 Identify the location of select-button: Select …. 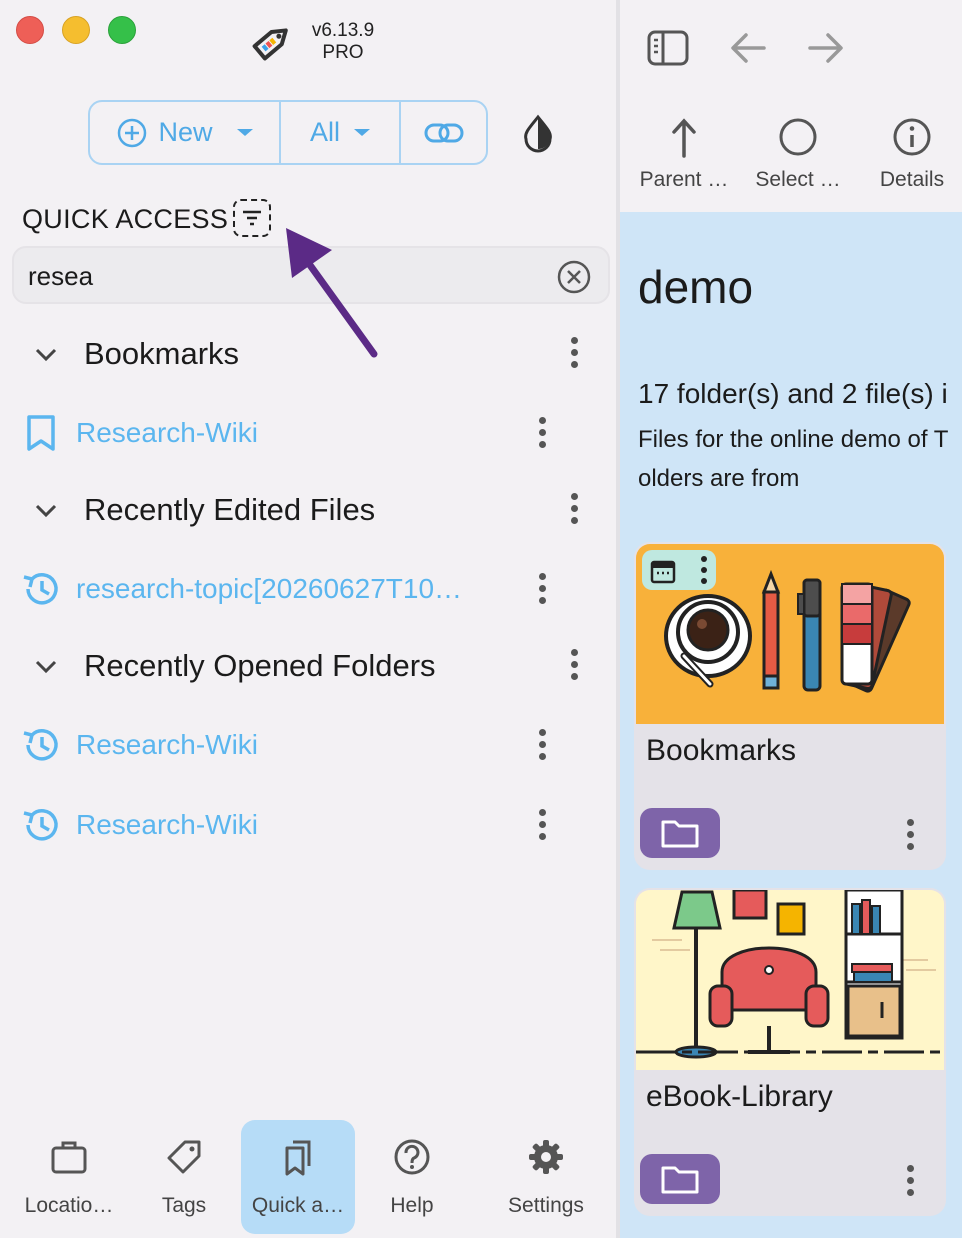
(798, 154).